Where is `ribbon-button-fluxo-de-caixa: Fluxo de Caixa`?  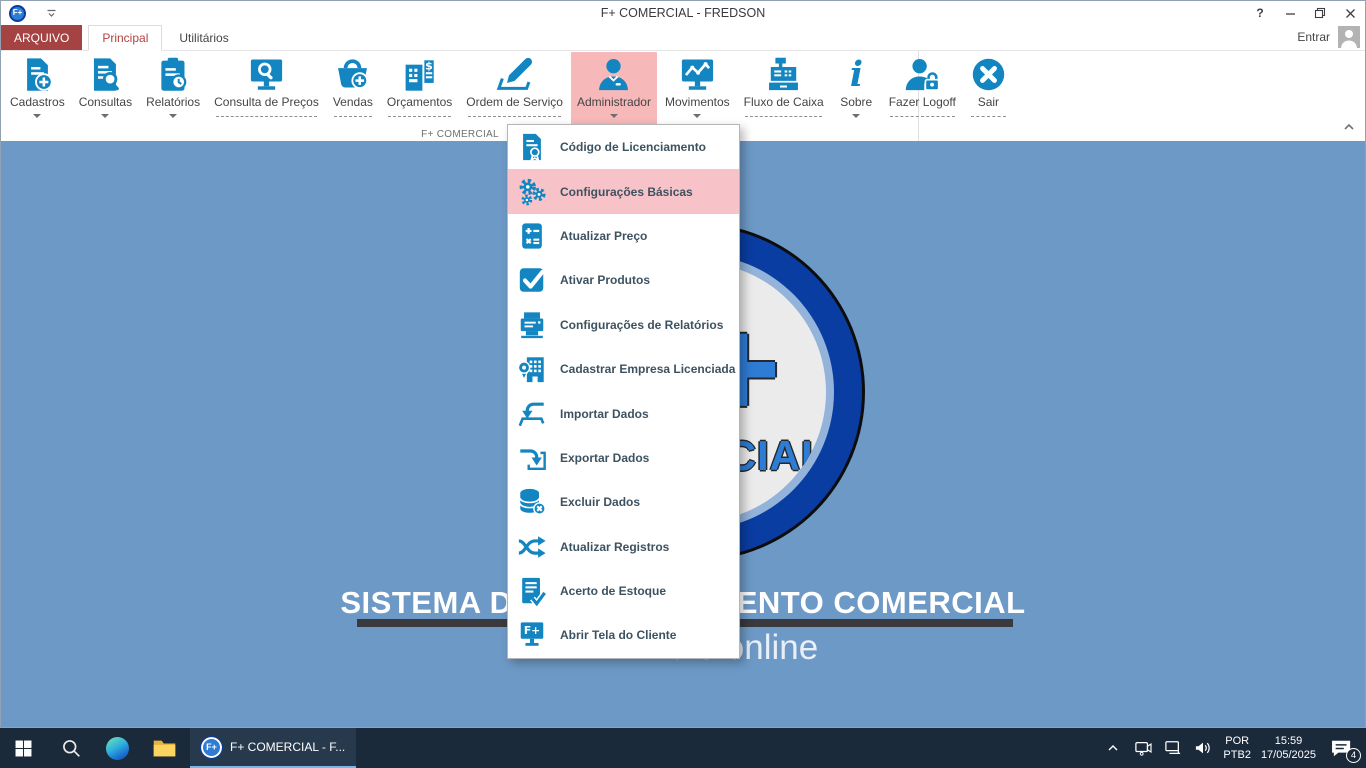 ribbon-button-fluxo-de-caixa: Fluxo de Caixa is located at coordinates (784, 89).